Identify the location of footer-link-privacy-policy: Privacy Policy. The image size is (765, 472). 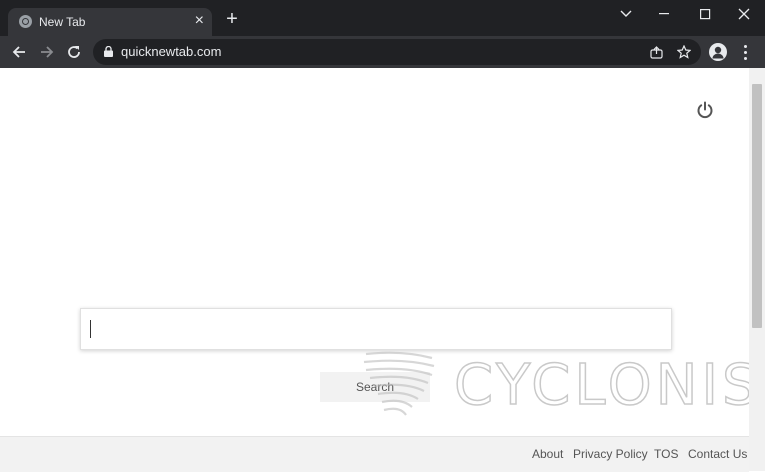
(610, 454).